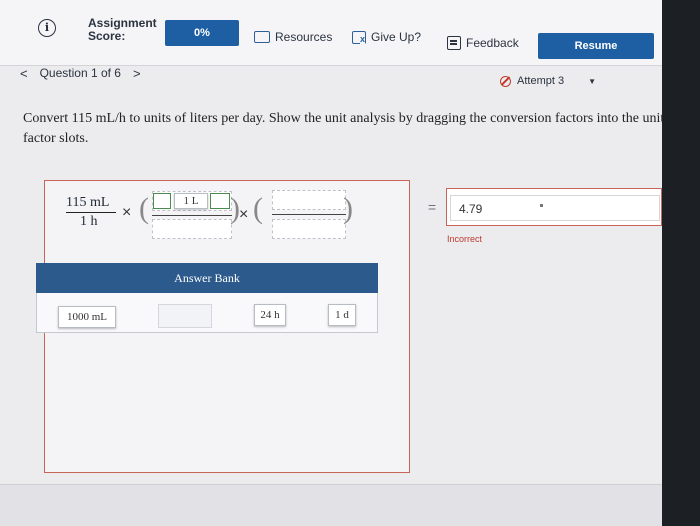 Image resolution: width=700 pixels, height=526 pixels. What do you see at coordinates (541, 81) in the screenshot?
I see `attempt-label: Attempt 3` at bounding box center [541, 81].